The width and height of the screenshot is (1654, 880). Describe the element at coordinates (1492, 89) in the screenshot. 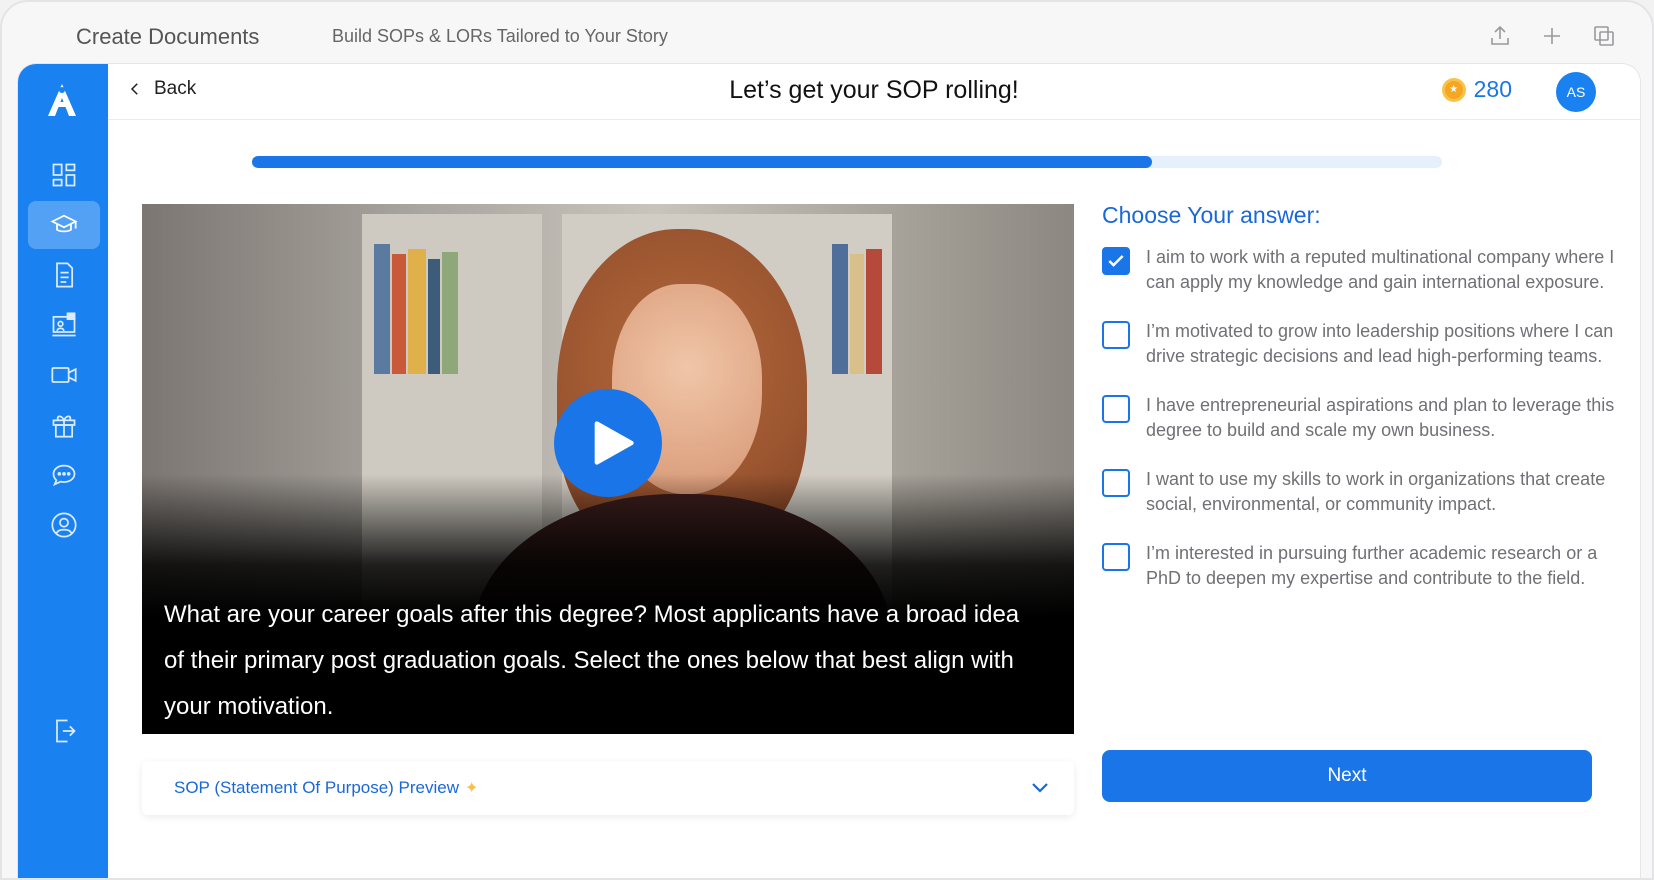

I see `coin-count: 280` at that location.